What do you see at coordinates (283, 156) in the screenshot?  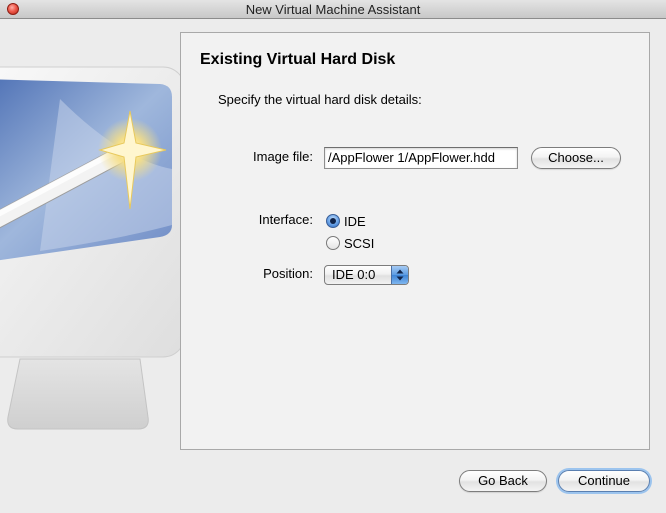 I see `image-file-label: Image file:` at bounding box center [283, 156].